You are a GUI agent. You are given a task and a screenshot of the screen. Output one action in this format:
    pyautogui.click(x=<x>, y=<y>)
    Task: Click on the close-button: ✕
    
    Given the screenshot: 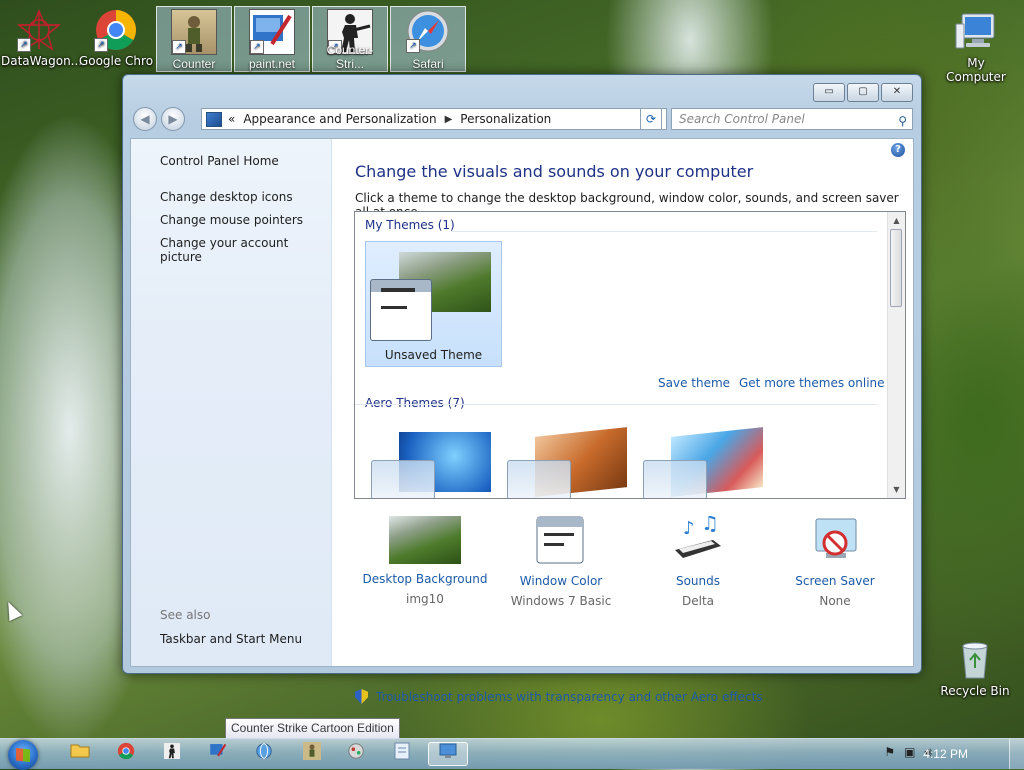 What is the action you would take?
    pyautogui.click(x=897, y=92)
    